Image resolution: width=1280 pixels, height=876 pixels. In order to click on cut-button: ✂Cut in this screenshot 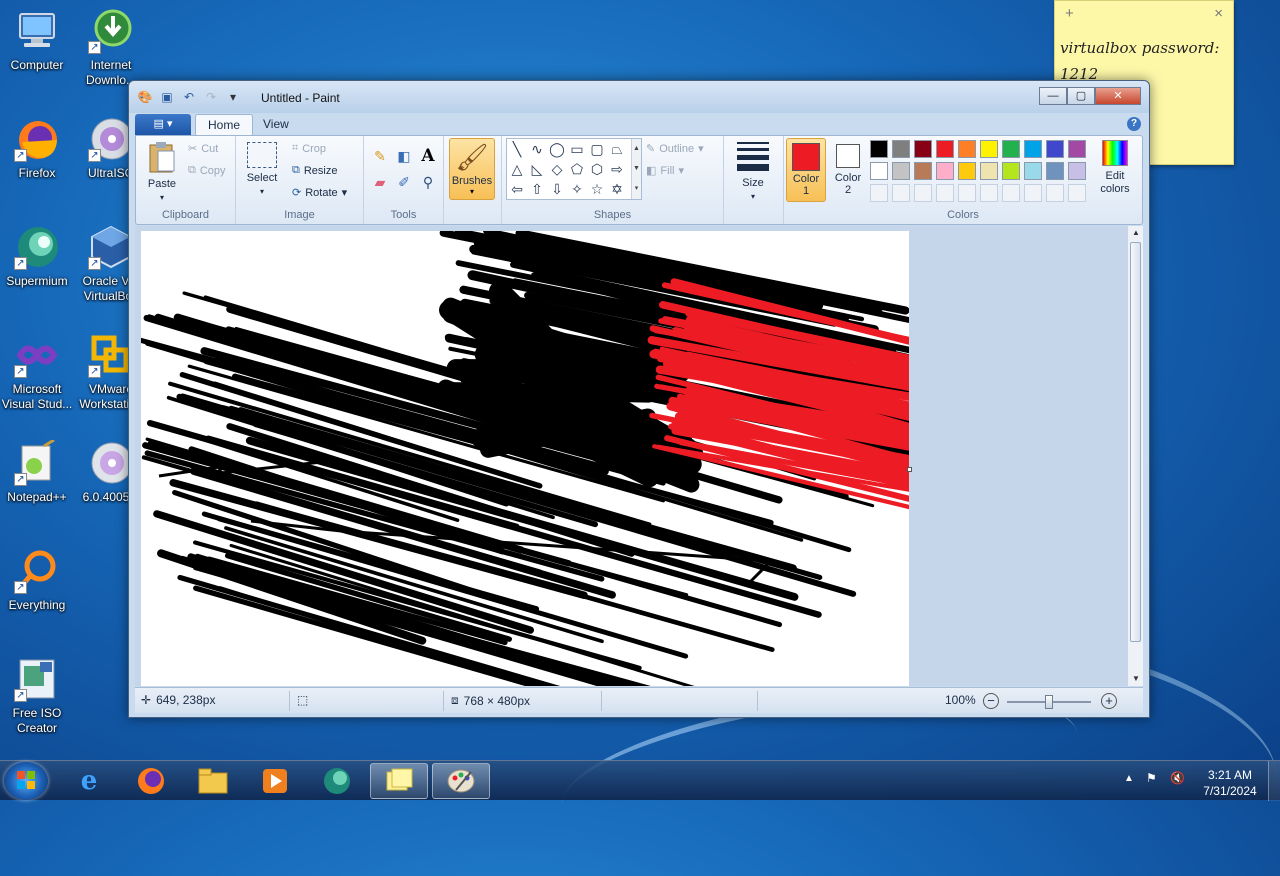, I will do `click(203, 148)`.